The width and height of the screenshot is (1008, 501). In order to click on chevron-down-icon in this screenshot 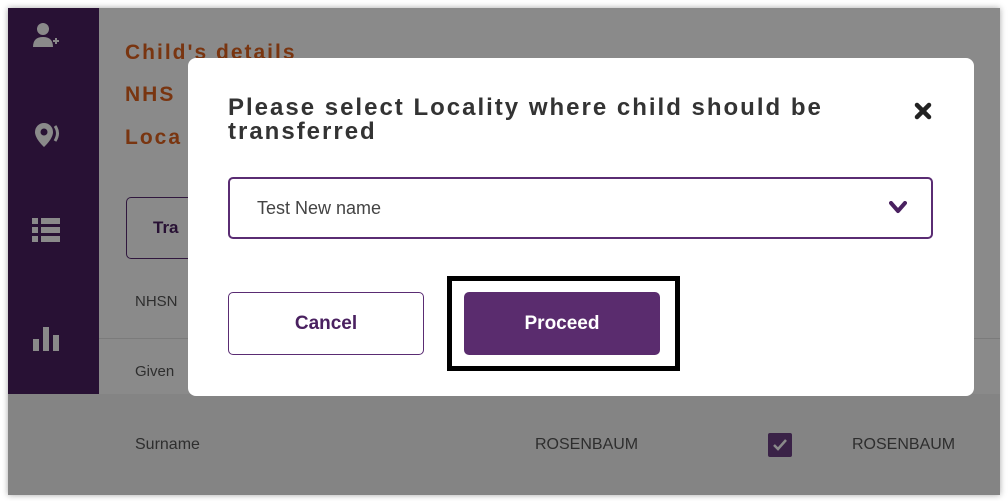, I will do `click(898, 207)`.